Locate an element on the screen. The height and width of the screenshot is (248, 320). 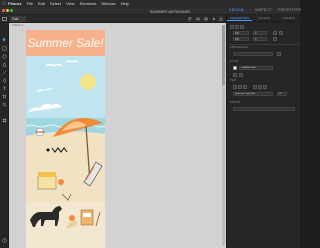
divider is located at coordinates (264, 44).